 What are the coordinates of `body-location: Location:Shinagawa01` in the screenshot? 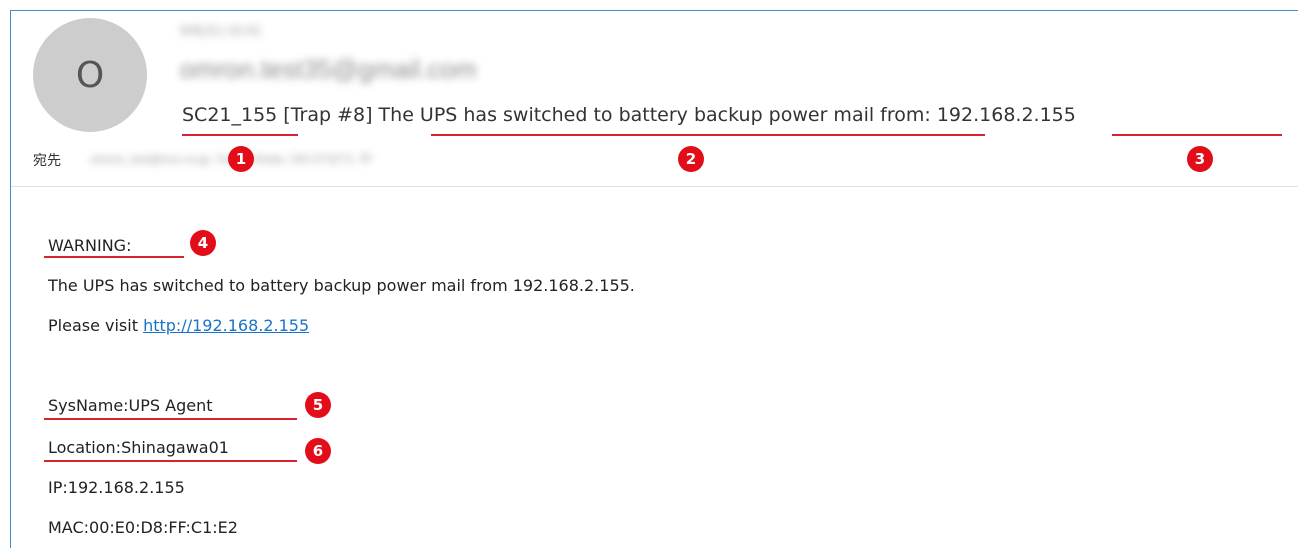 It's located at (138, 447).